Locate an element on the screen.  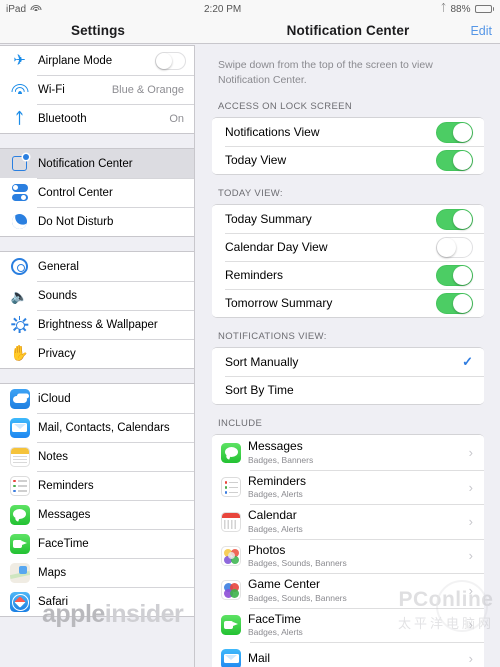
sidebar-item-wifi: Wi-Fi Blue & Orange is located at coordinates (97, 89).